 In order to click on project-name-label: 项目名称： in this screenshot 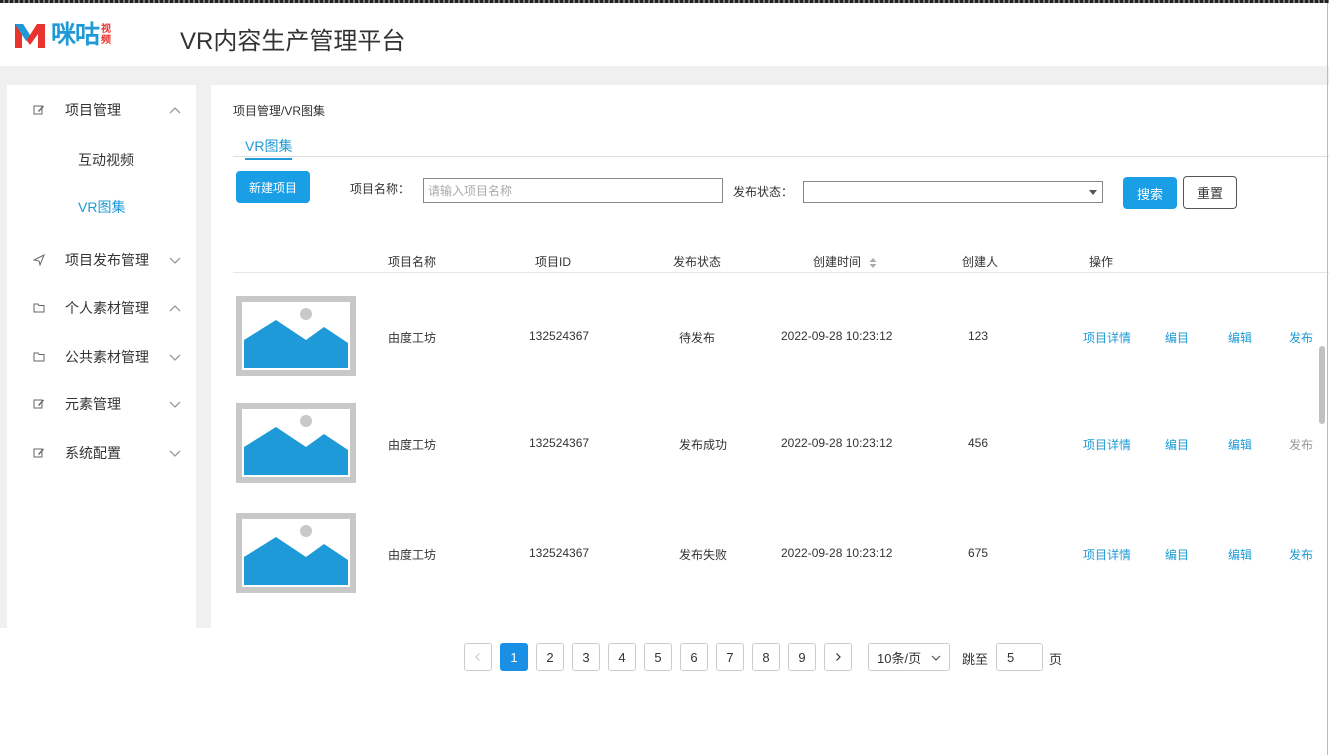, I will do `click(380, 189)`.